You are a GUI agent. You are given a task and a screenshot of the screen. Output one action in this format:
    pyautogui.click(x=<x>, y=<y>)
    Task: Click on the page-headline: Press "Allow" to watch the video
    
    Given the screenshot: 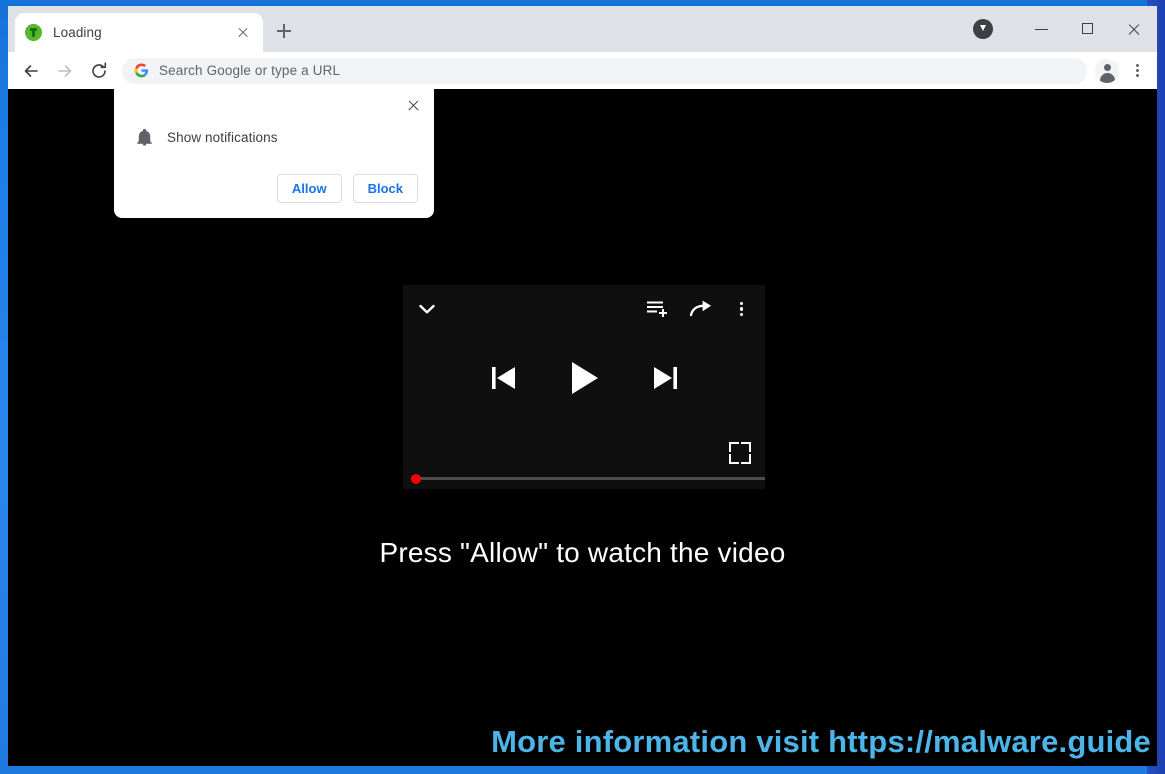 What is the action you would take?
    pyautogui.click(x=582, y=552)
    